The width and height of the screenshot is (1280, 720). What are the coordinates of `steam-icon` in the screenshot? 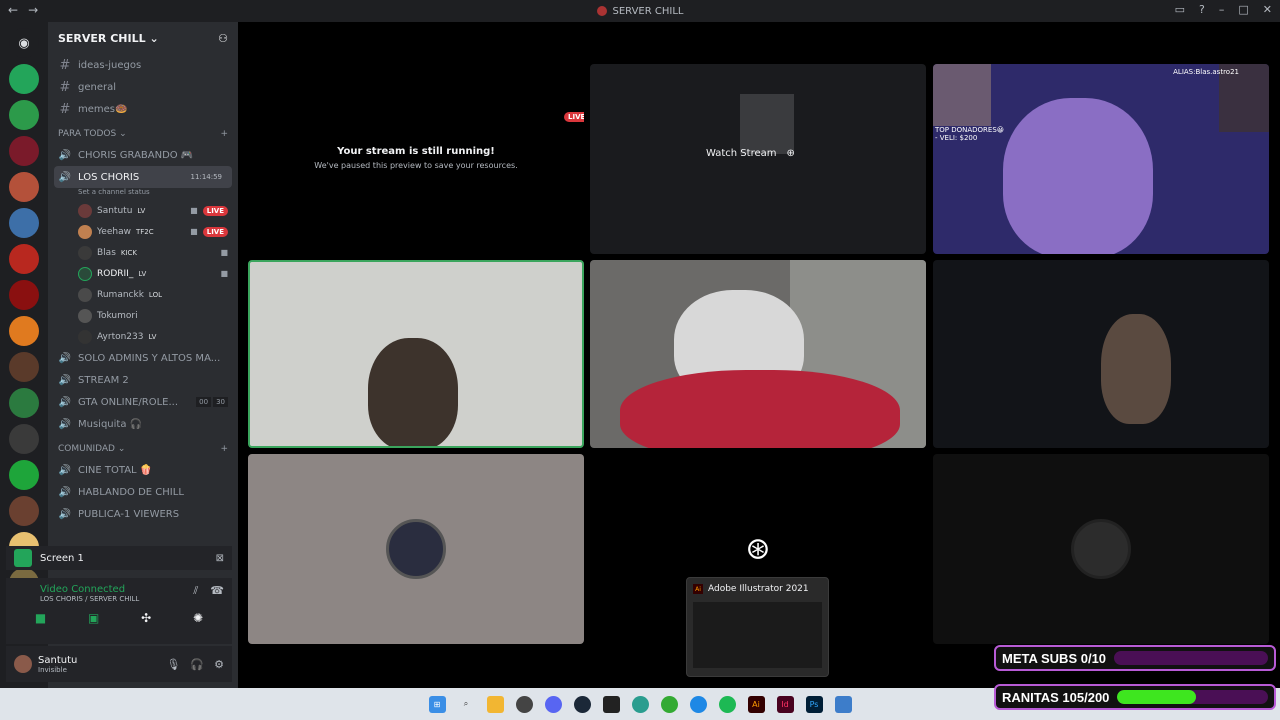 It's located at (582, 704).